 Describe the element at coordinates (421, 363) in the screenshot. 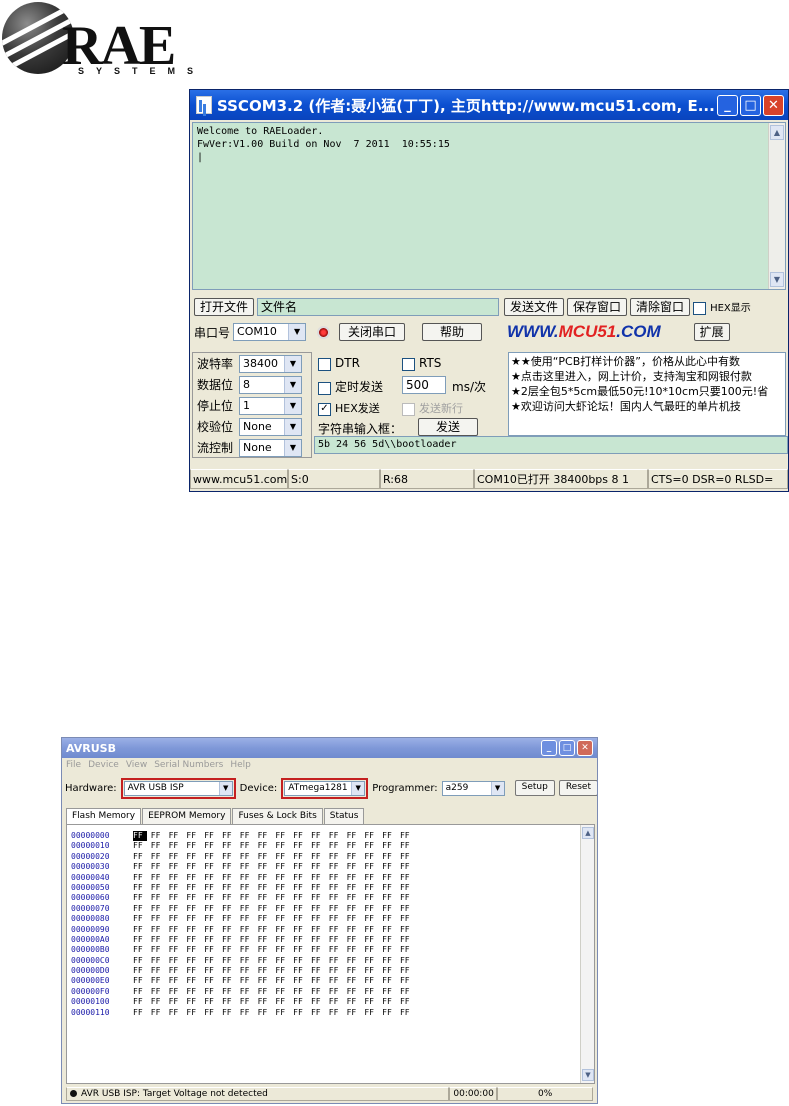

I see `rts-checkbox: RTS` at that location.